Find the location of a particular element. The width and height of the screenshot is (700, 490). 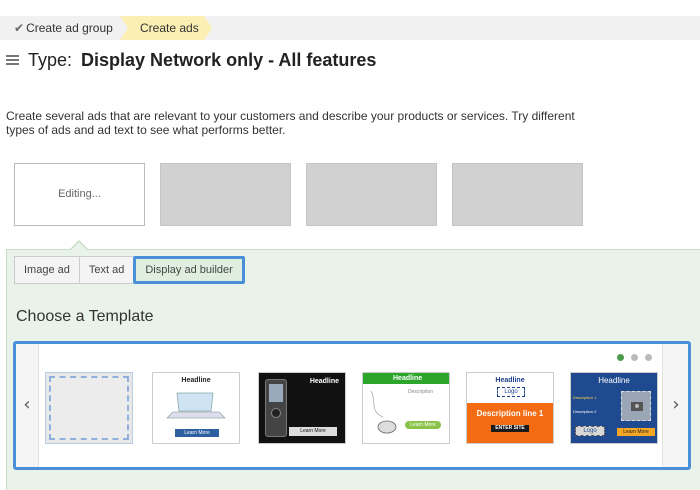

template-mouse: Headline Description Learn More is located at coordinates (406, 408).